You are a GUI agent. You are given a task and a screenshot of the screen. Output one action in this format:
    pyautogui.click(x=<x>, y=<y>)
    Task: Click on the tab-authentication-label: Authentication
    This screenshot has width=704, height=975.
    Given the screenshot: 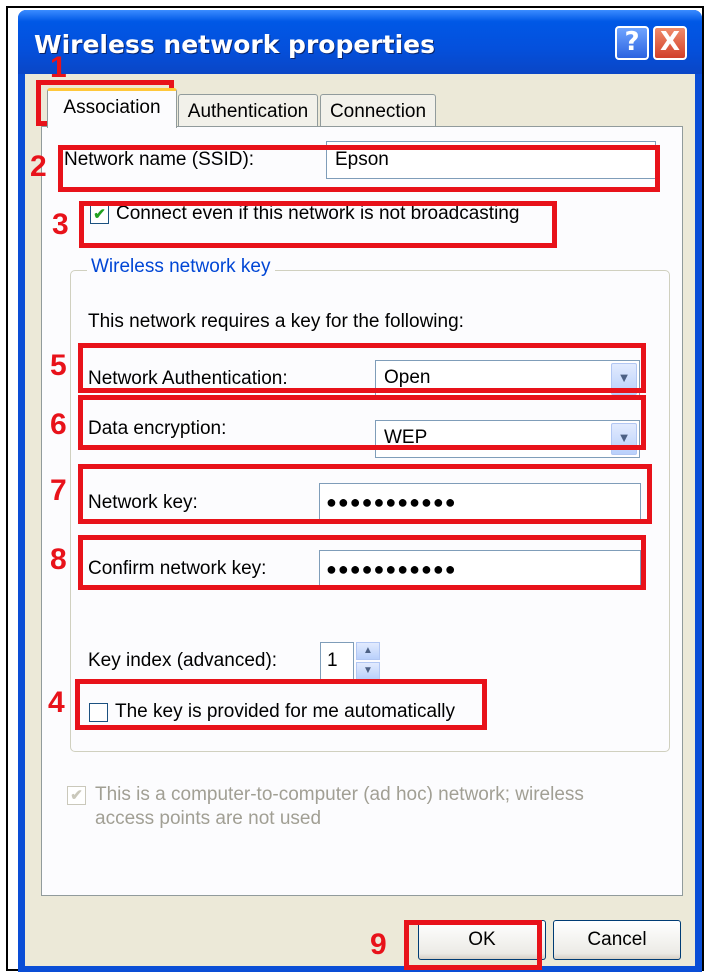 What is the action you would take?
    pyautogui.click(x=248, y=111)
    